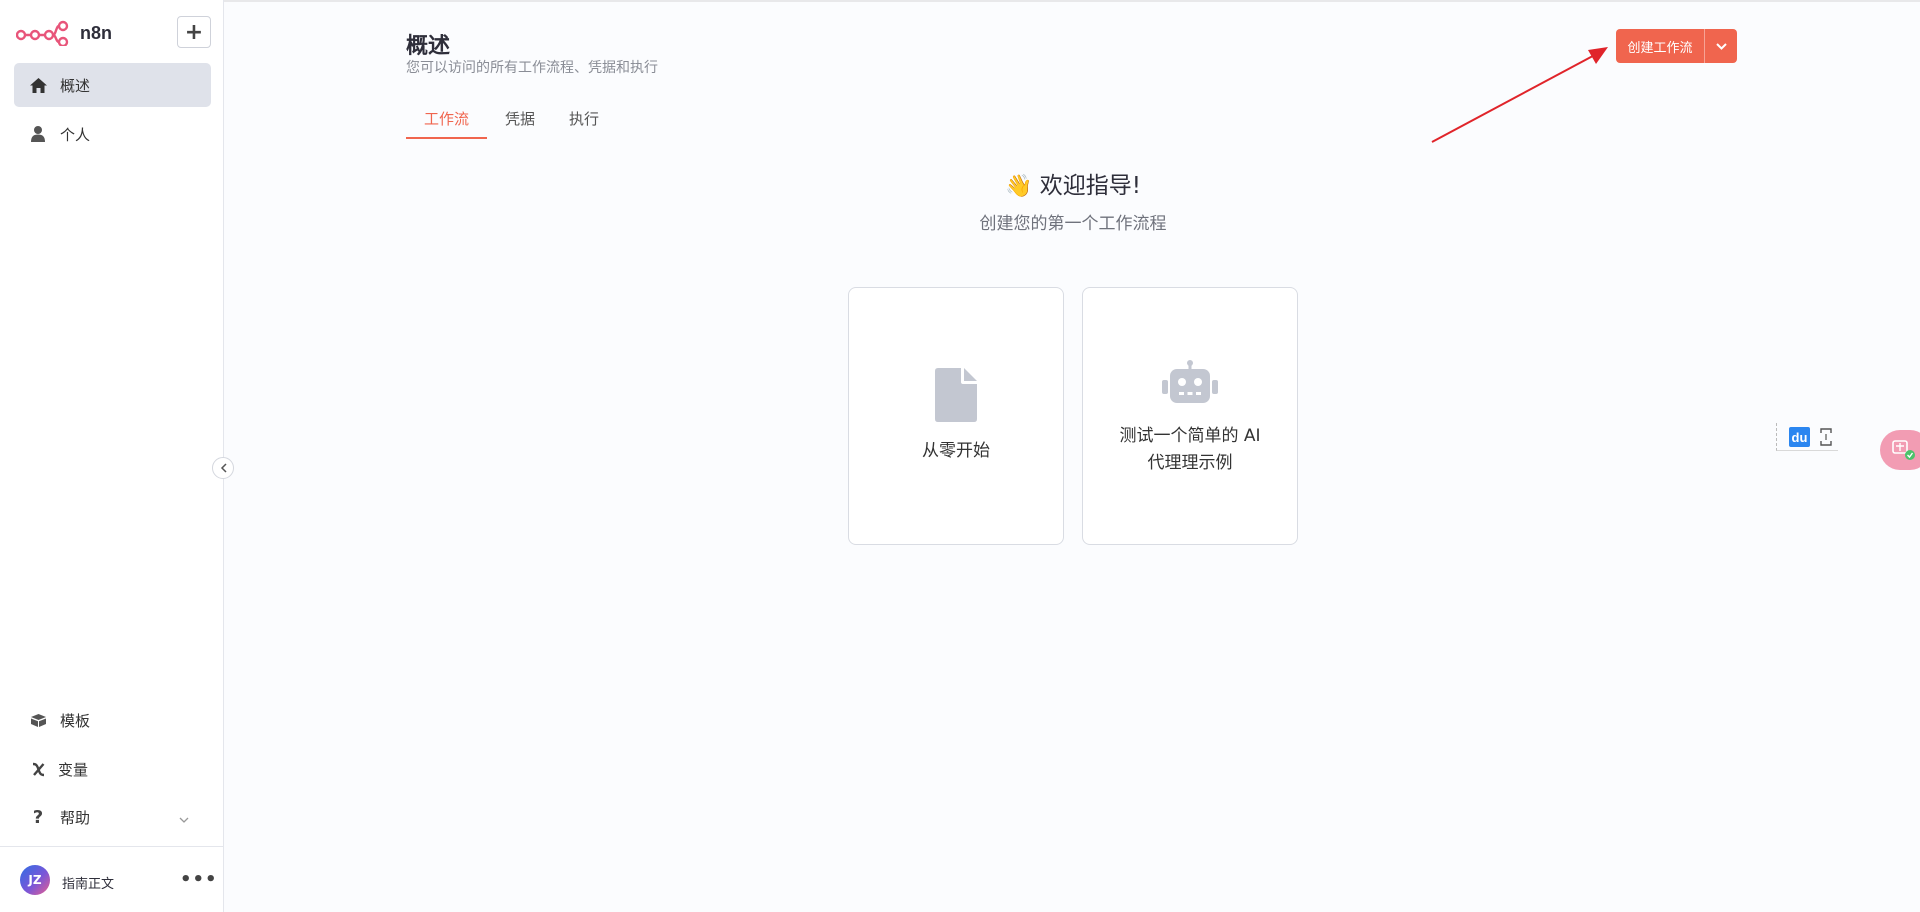  What do you see at coordinates (38, 134) in the screenshot?
I see `user-icon` at bounding box center [38, 134].